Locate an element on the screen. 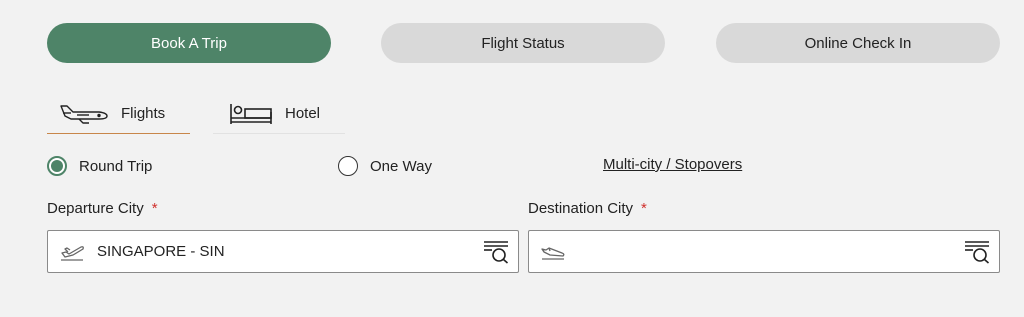 This screenshot has height=317, width=1024. tab-book-a-trip-label: Book A Trip is located at coordinates (189, 43).